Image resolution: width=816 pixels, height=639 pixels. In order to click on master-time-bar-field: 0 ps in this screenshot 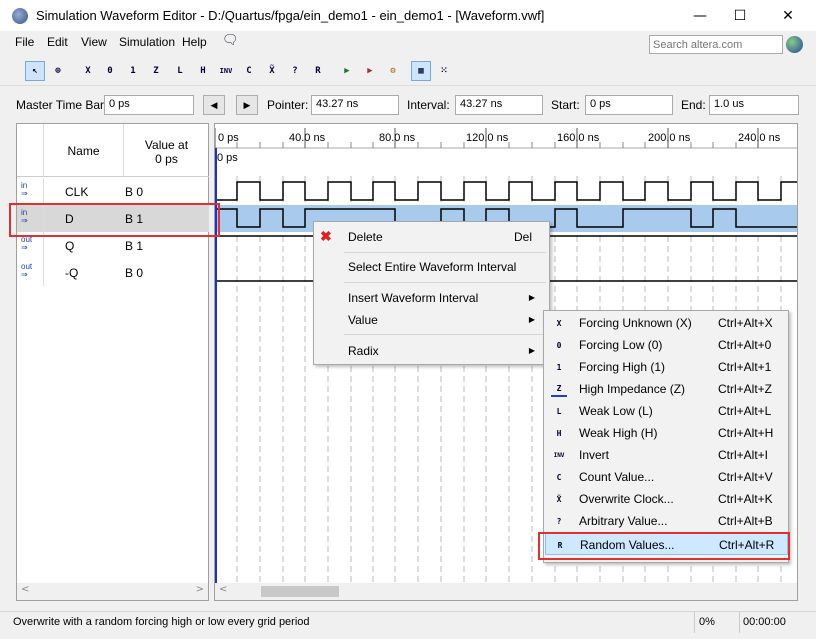, I will do `click(149, 105)`.